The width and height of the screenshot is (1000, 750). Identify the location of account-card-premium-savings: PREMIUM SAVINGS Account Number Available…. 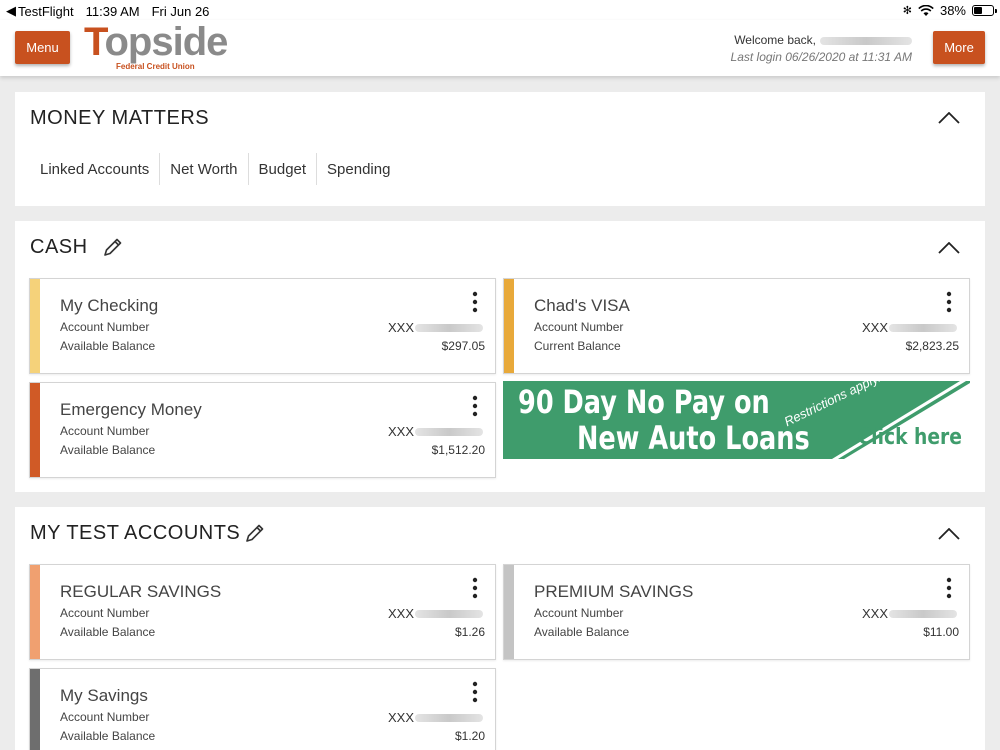
(736, 612).